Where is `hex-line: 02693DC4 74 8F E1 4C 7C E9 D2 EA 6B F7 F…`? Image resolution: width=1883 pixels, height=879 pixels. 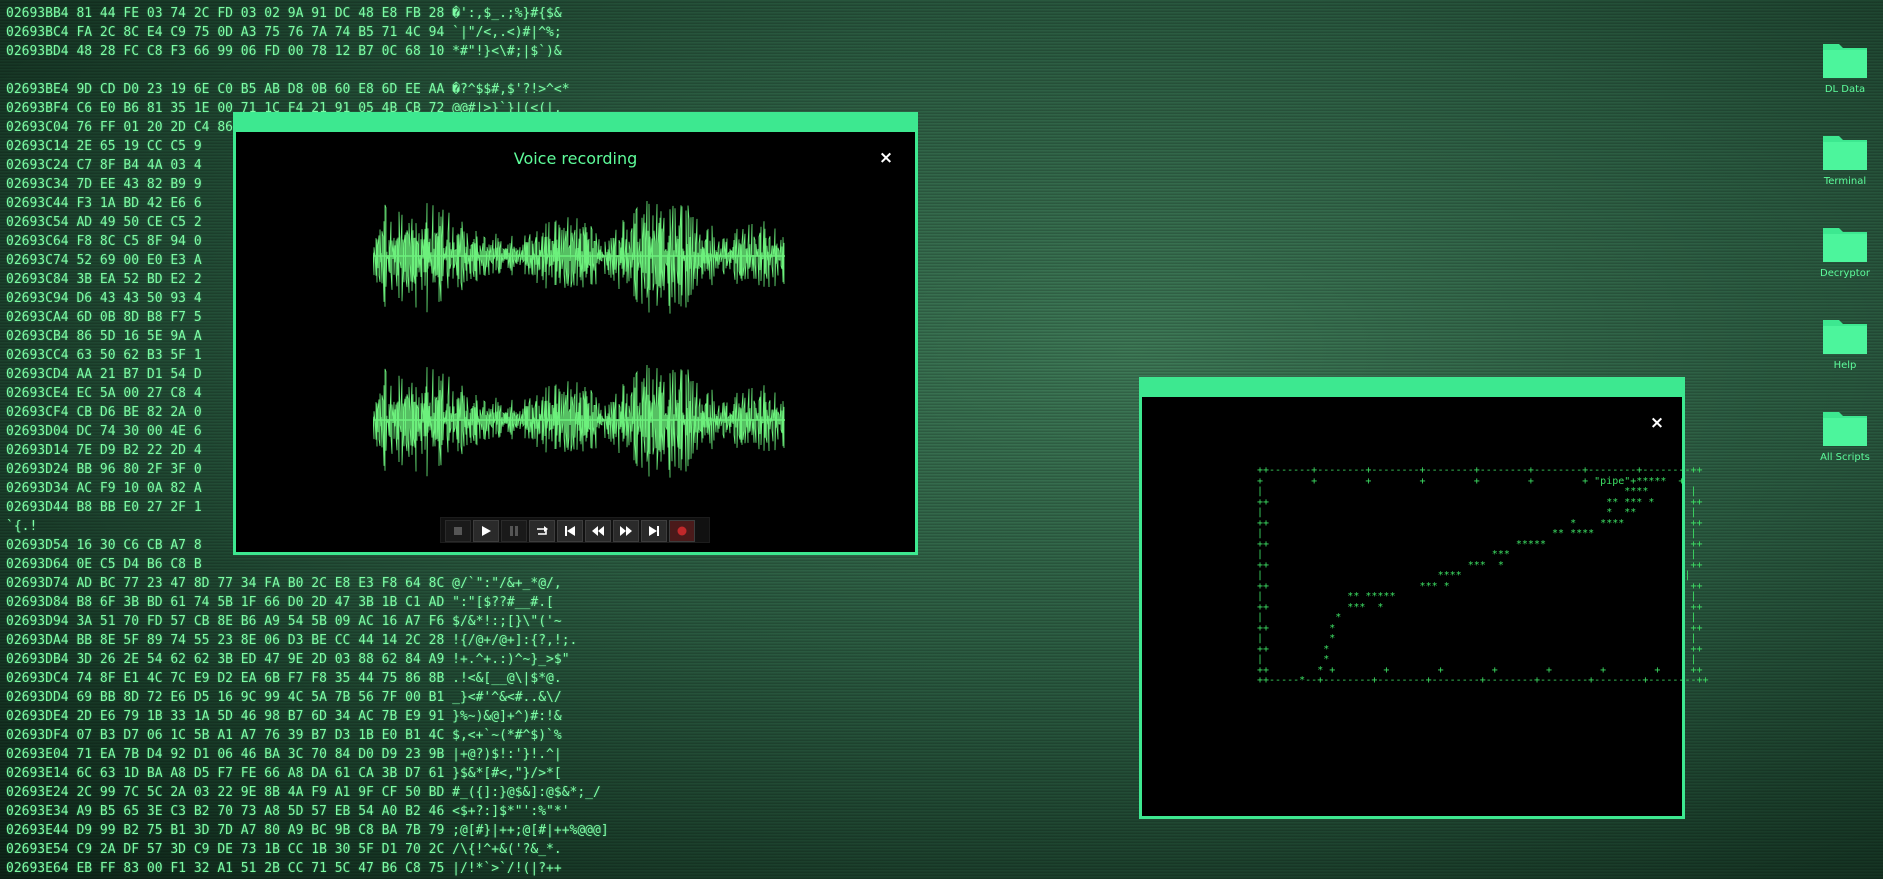 hex-line: 02693DC4 74 8F E1 4C 7C E9 D2 EA 6B F7 F… is located at coordinates (284, 678).